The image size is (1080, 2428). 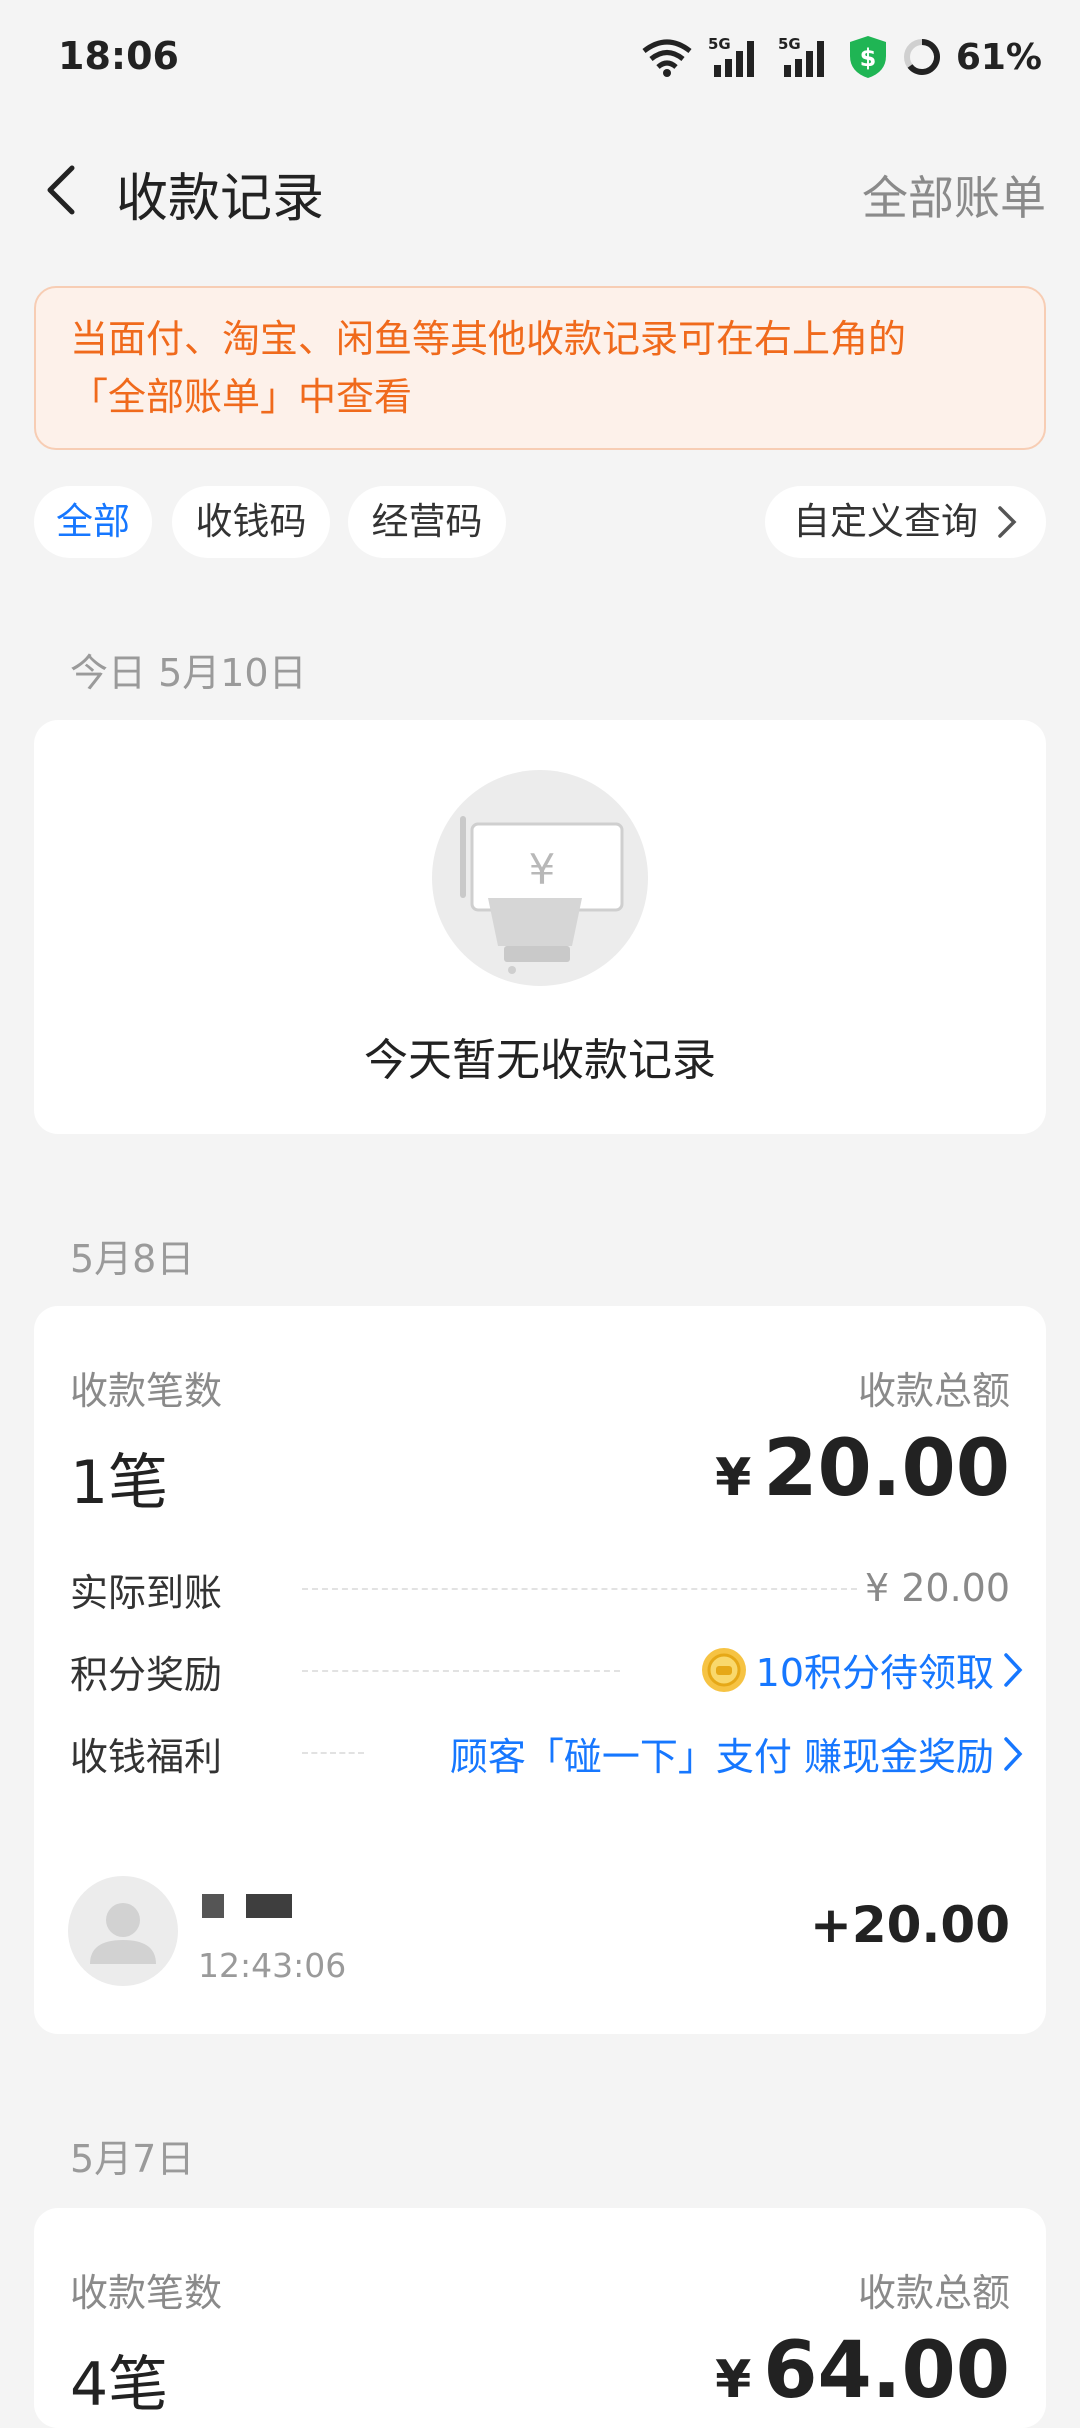 I want to click on gold-coin-icon, so click(x=723, y=1669).